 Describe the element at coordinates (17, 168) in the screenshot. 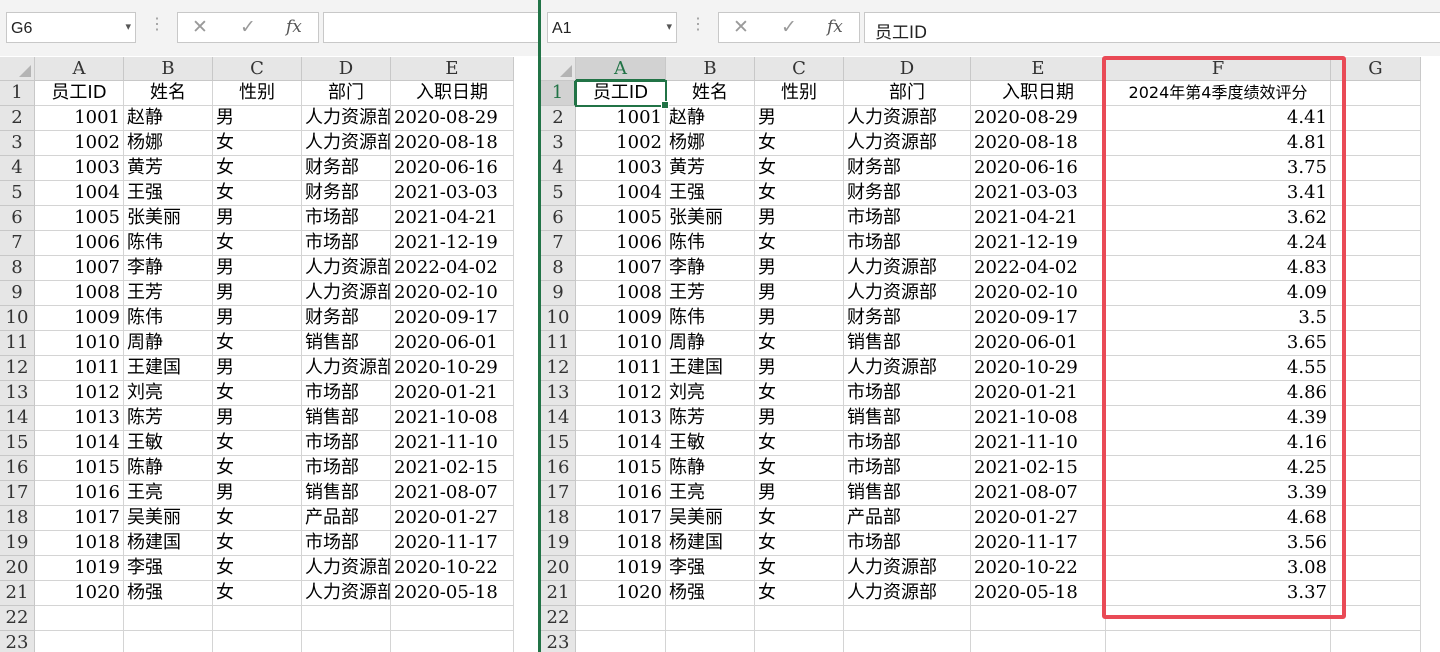

I see `row-header-4: 4` at that location.